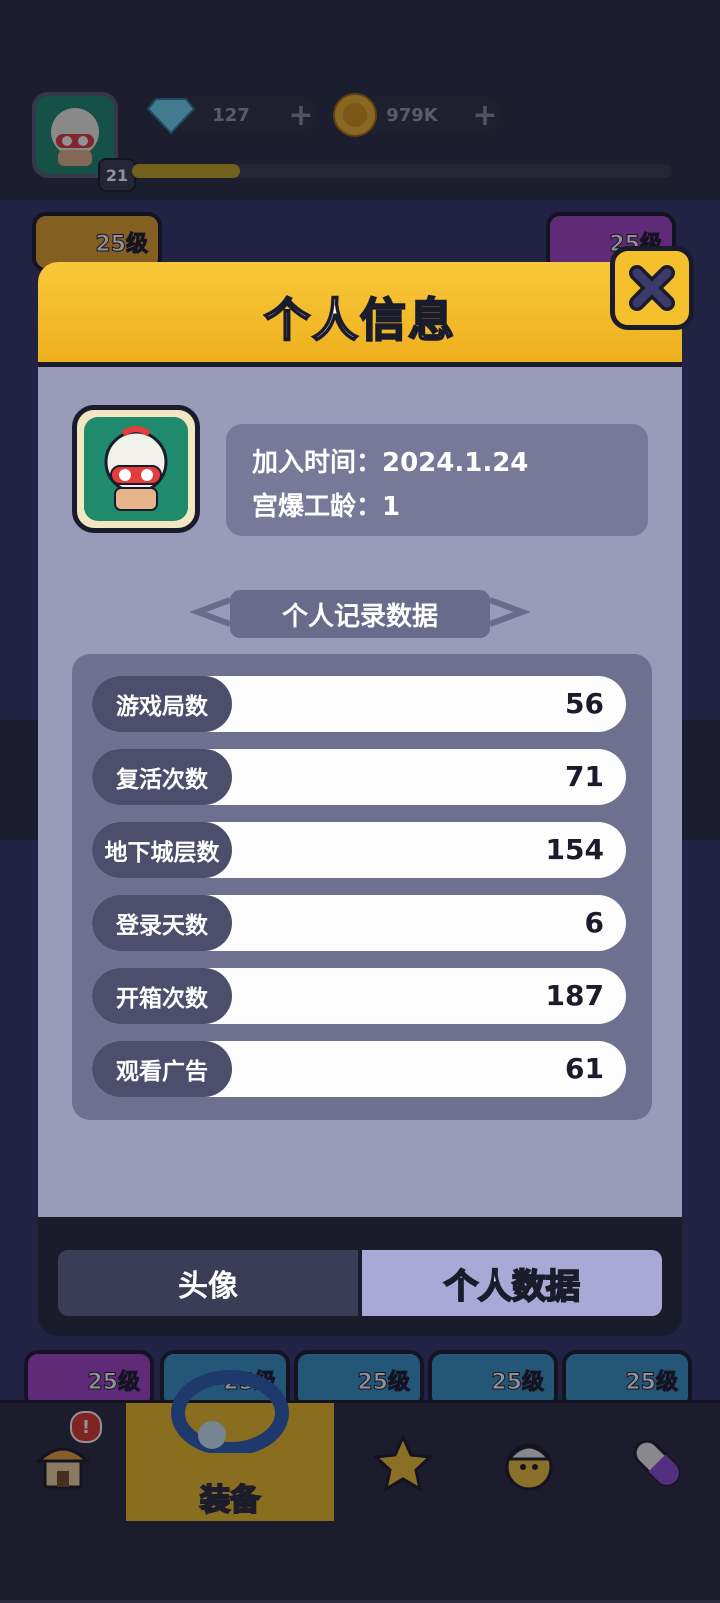 This screenshot has height=1603, width=720. Describe the element at coordinates (594, 922) in the screenshot. I see `stat-value: 6` at that location.